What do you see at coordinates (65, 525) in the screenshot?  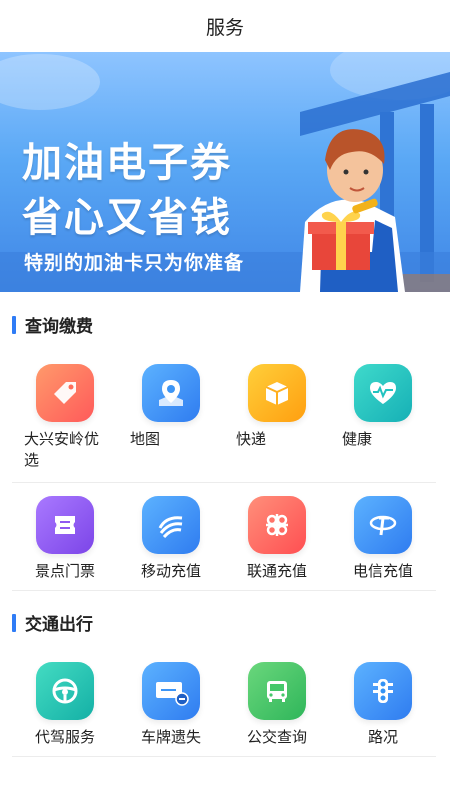 I see `ticket-icon` at bounding box center [65, 525].